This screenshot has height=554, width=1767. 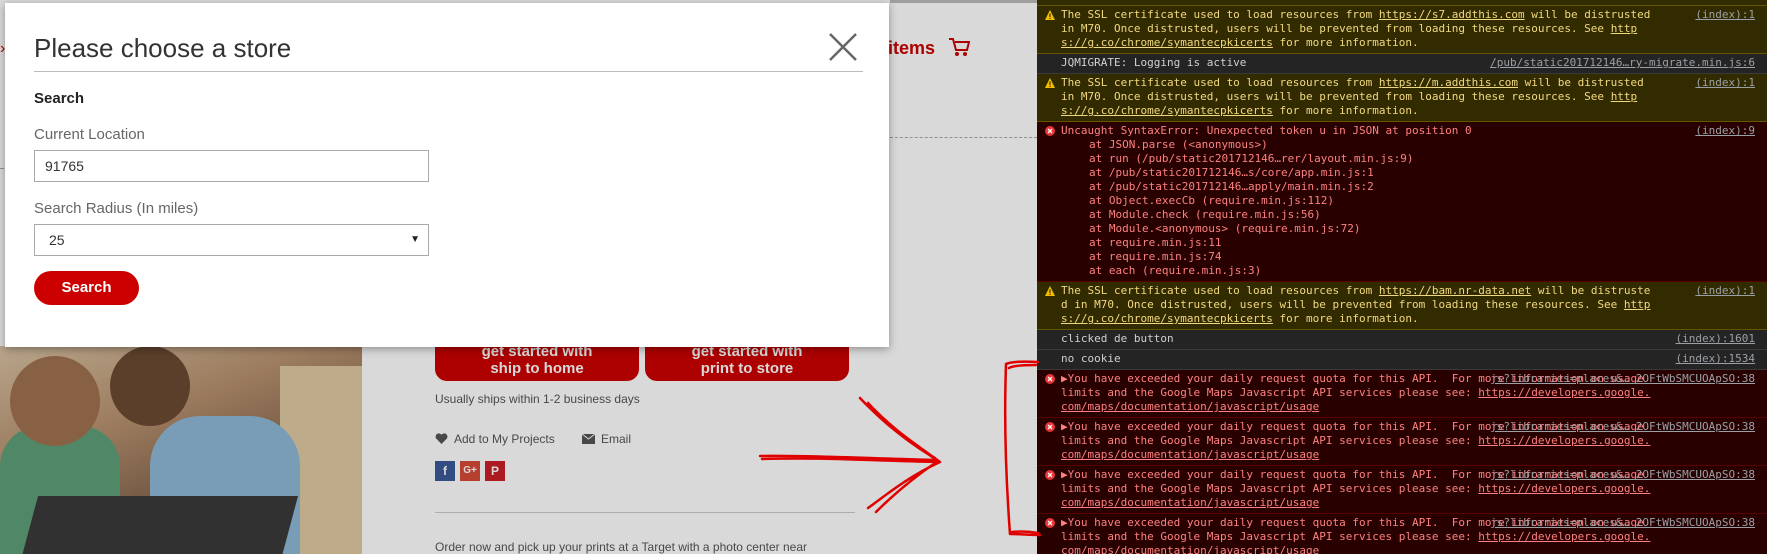 I want to click on message-source-link: (index):1601, so click(x=1715, y=339).